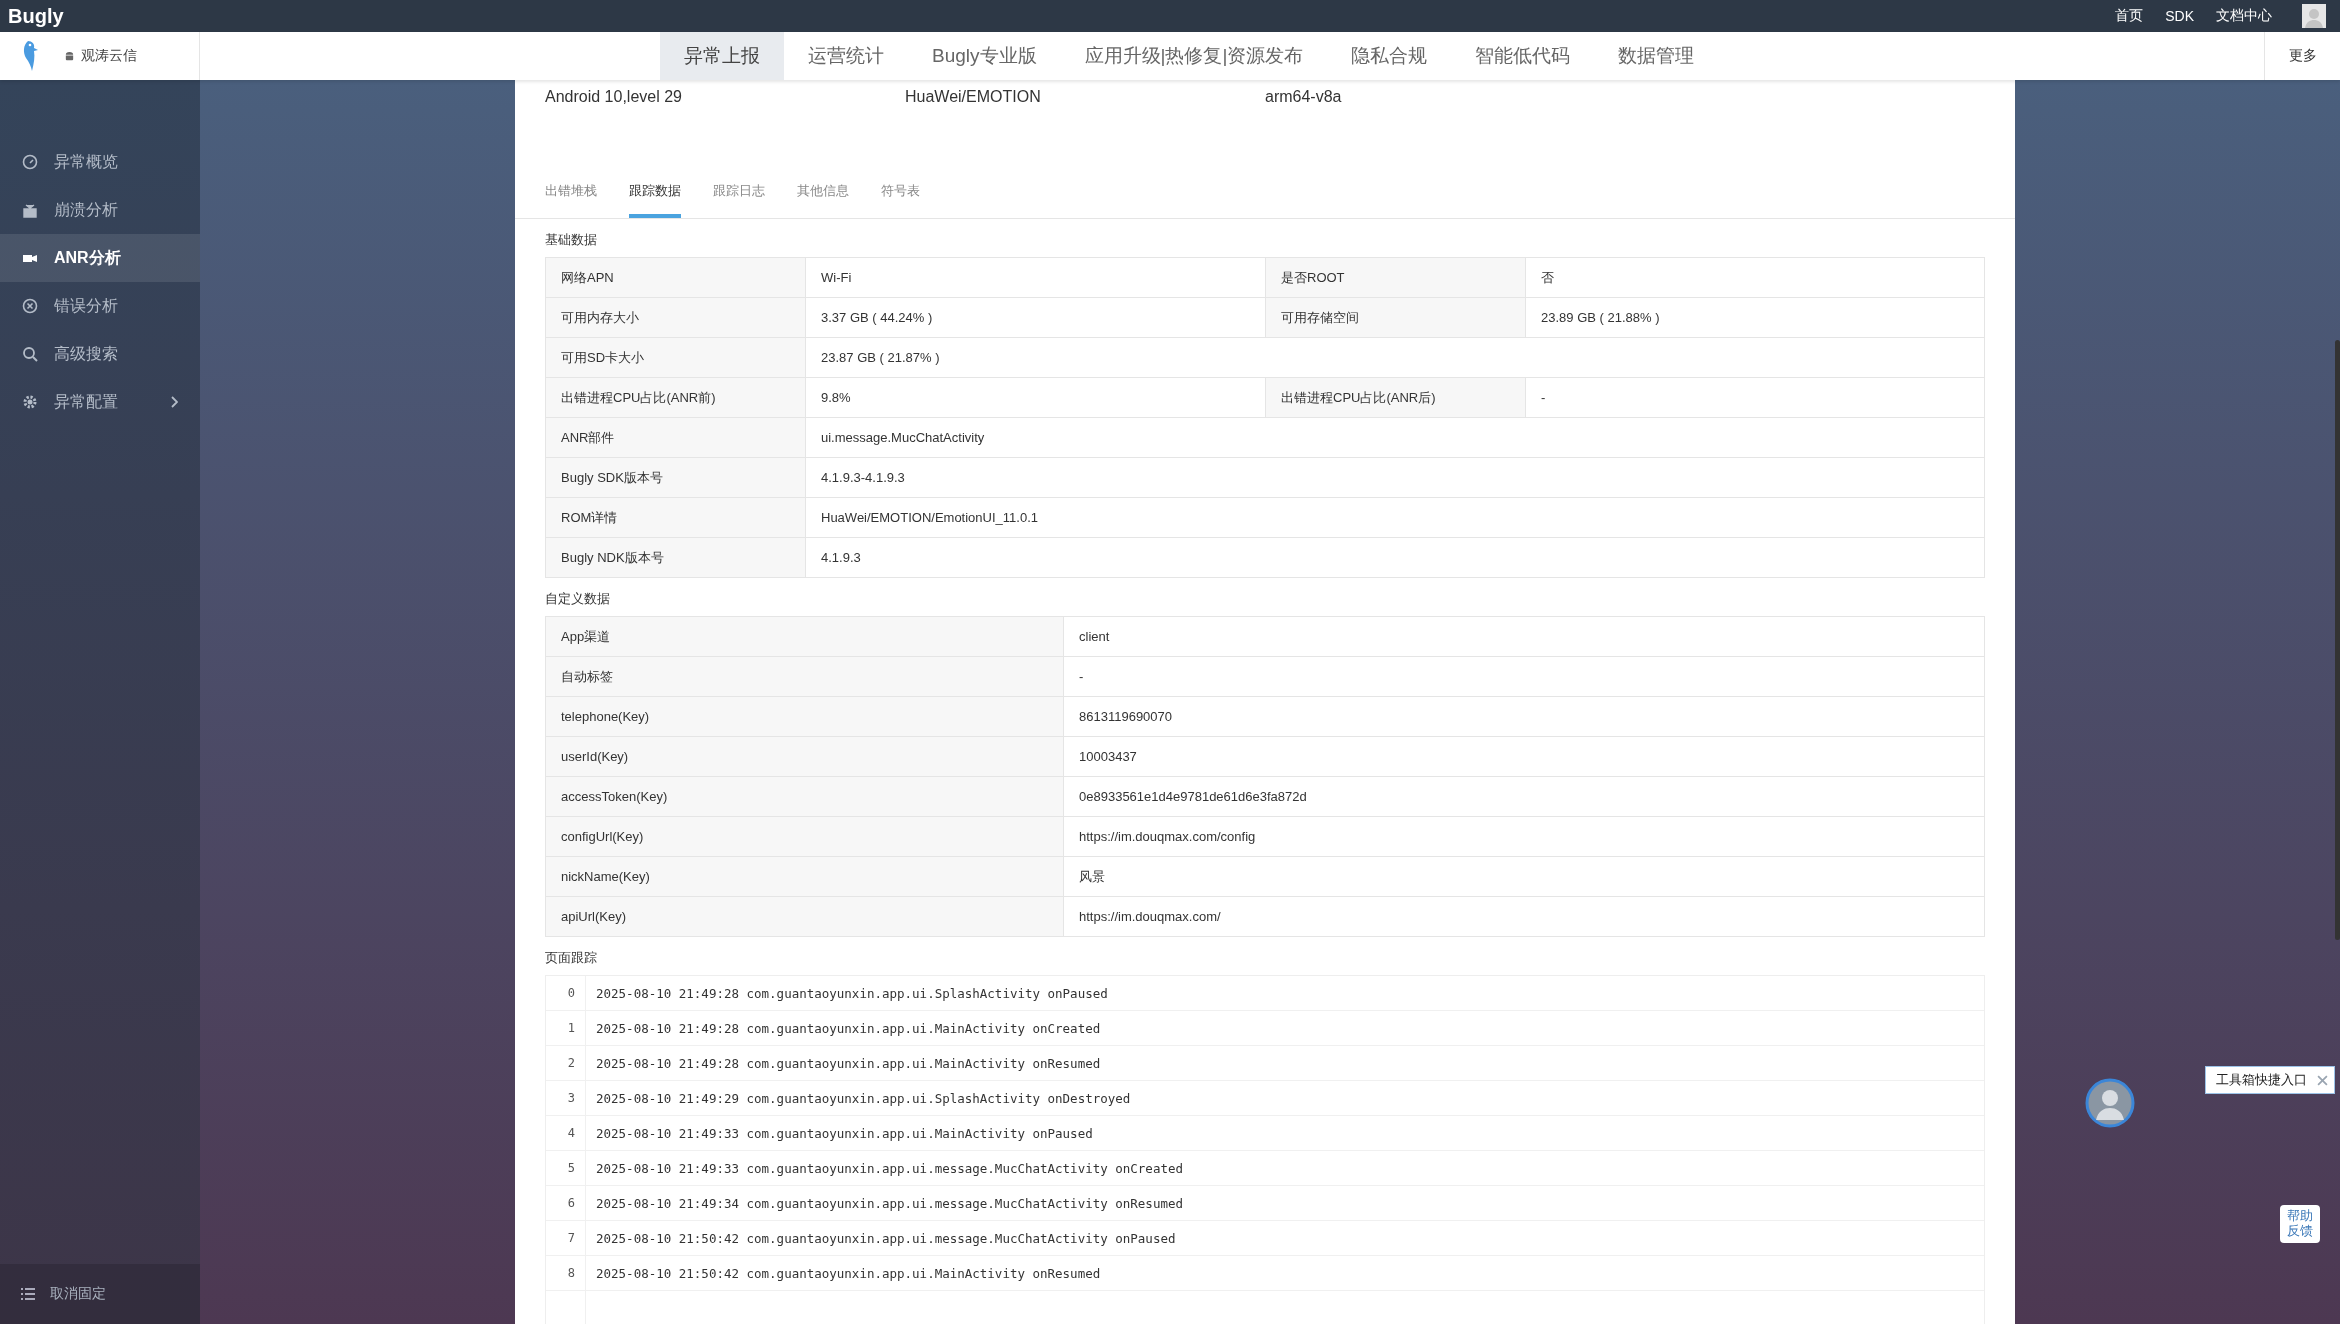 Image resolution: width=2340 pixels, height=1324 pixels. Describe the element at coordinates (2244, 16) in the screenshot. I see `top-link: 文档中心` at that location.